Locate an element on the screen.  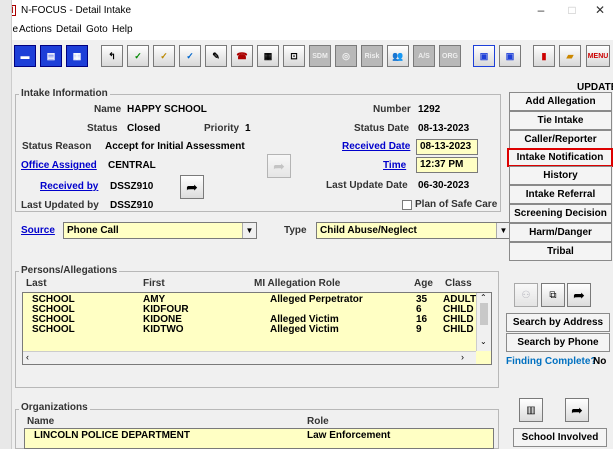
search-by-address-button: Search by Address is located at coordinates (558, 322).